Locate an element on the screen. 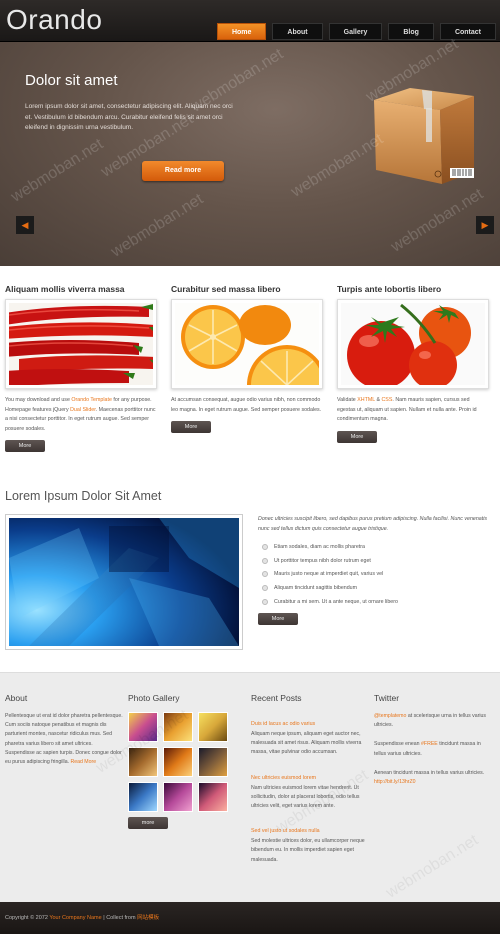  photo-gallery-grid is located at coordinates (187, 762).